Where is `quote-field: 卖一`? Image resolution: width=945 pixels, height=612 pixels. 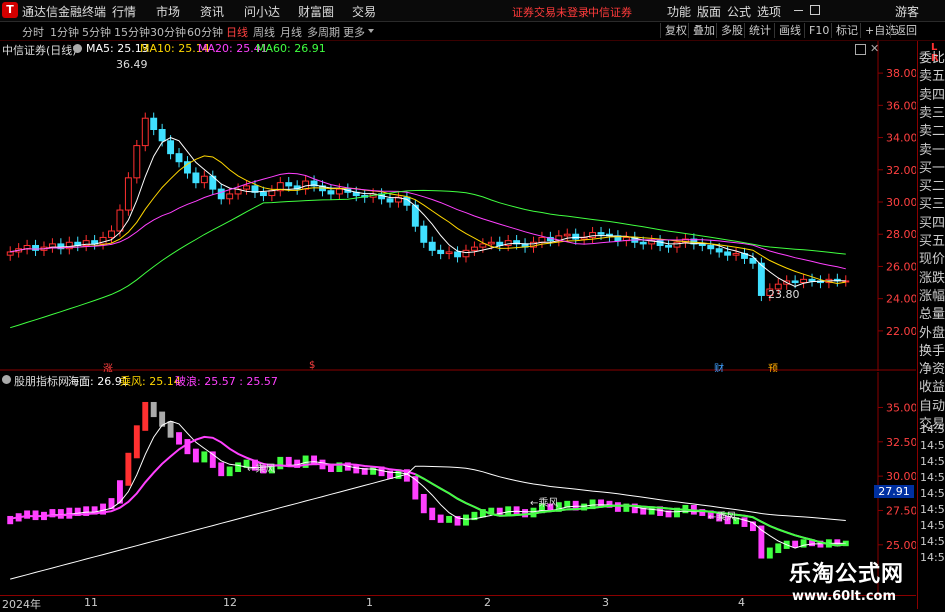
quote-field: 卖一 is located at coordinates (932, 150).